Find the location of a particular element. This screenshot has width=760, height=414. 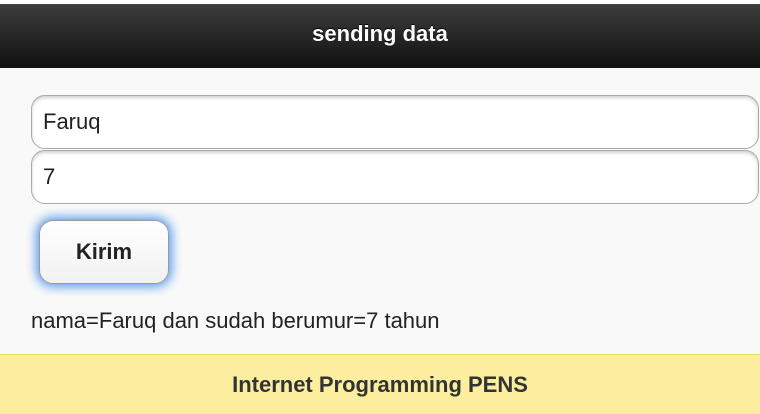

page-title: sending data is located at coordinates (380, 33).